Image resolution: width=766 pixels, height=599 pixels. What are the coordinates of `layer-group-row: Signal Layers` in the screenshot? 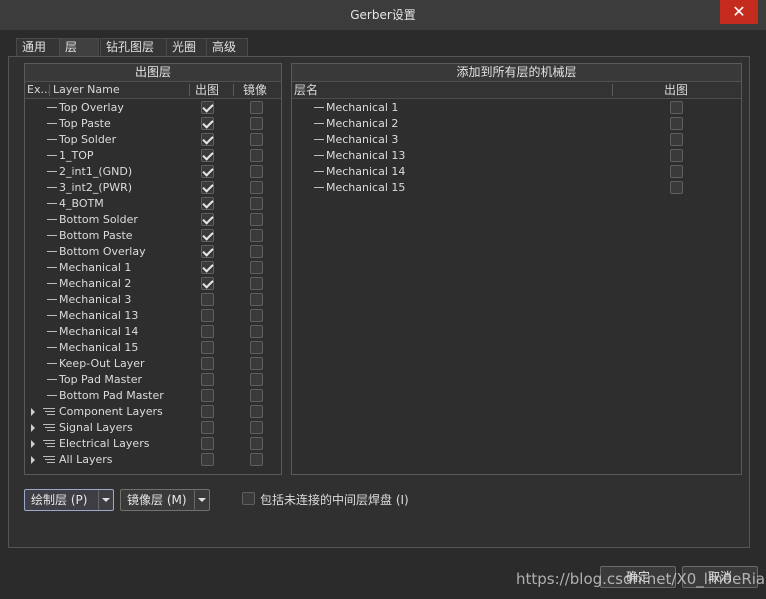 It's located at (153, 428).